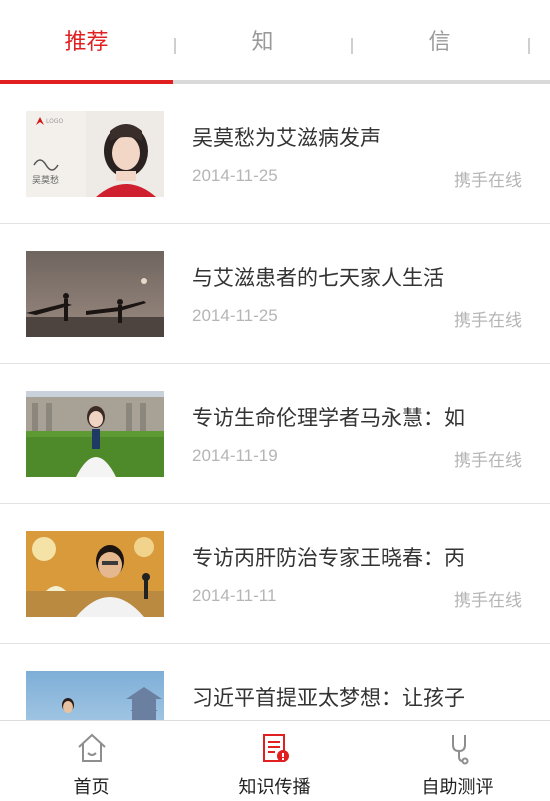 The height and width of the screenshot is (801, 550). What do you see at coordinates (439, 40) in the screenshot?
I see `tab-info: 信` at bounding box center [439, 40].